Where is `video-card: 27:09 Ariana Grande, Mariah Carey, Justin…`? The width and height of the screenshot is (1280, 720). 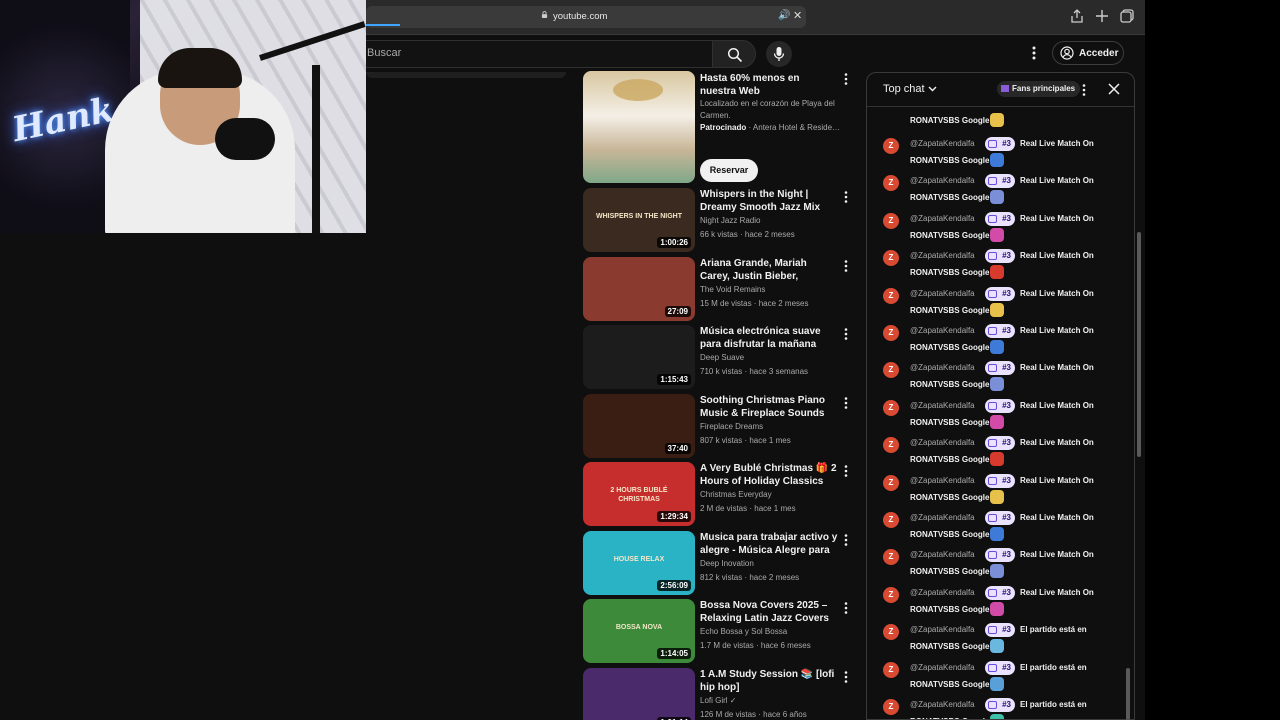
video-card: 27:09 Ariana Grande, Mariah Carey, Justin… is located at coordinates (718, 288).